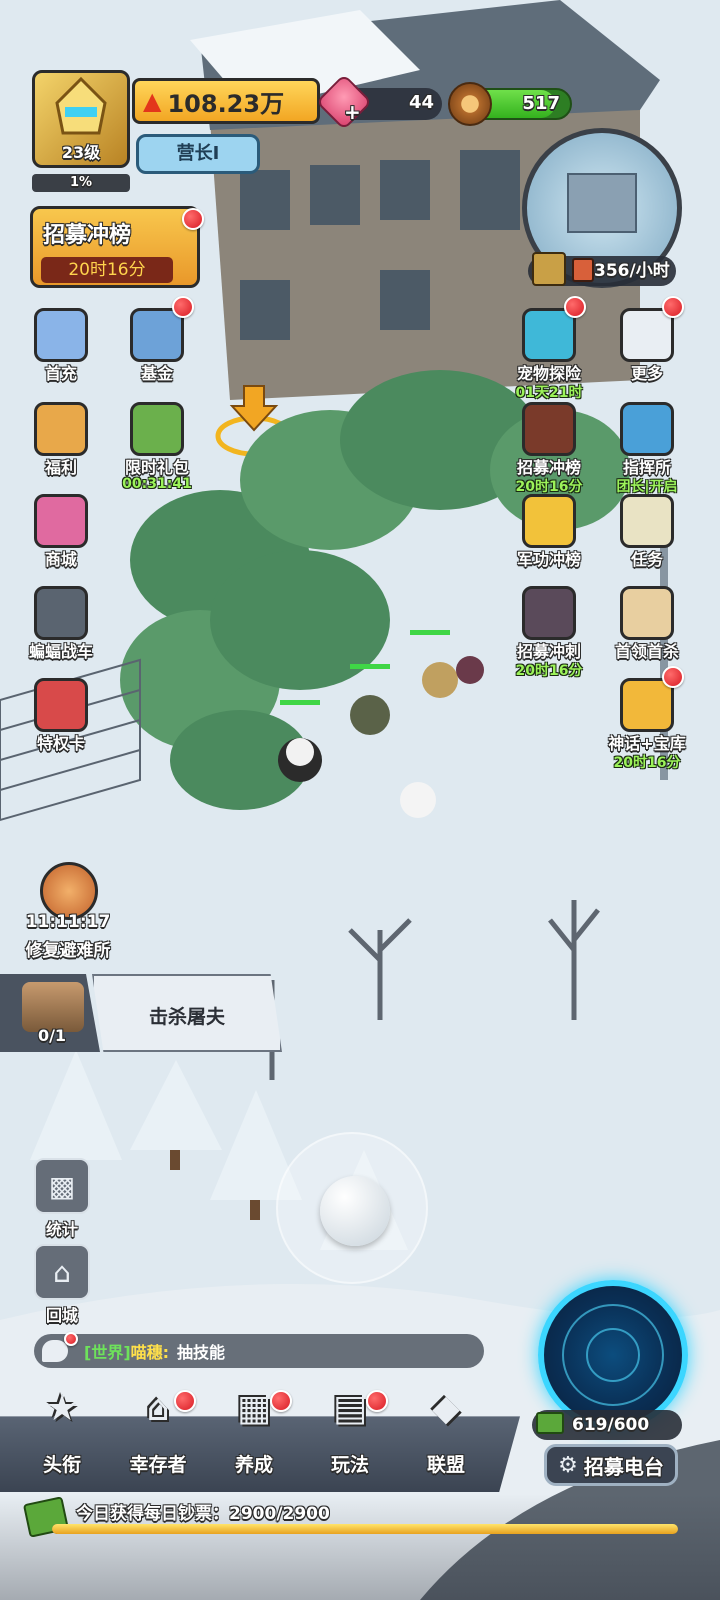 The width and height of the screenshot is (720, 1600). What do you see at coordinates (549, 354) in the screenshot?
I see `menu-button-0: 宠物探险 01天21时` at bounding box center [549, 354].